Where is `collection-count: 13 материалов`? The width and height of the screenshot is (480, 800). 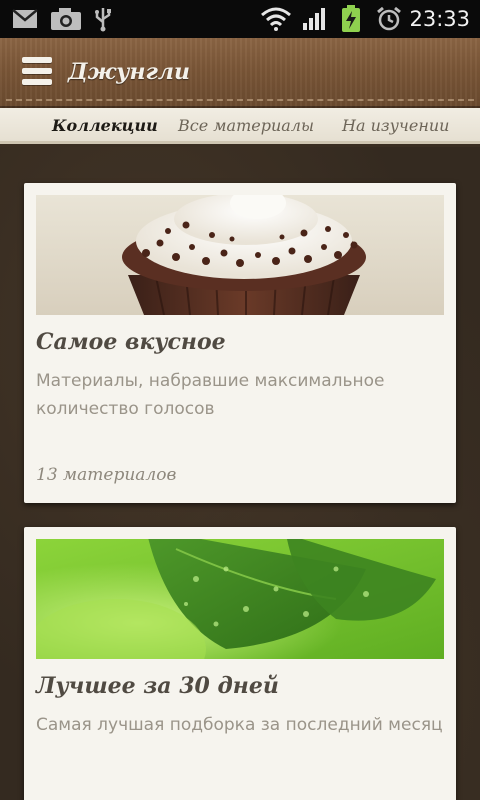
collection-count: 13 материалов is located at coordinates (106, 475).